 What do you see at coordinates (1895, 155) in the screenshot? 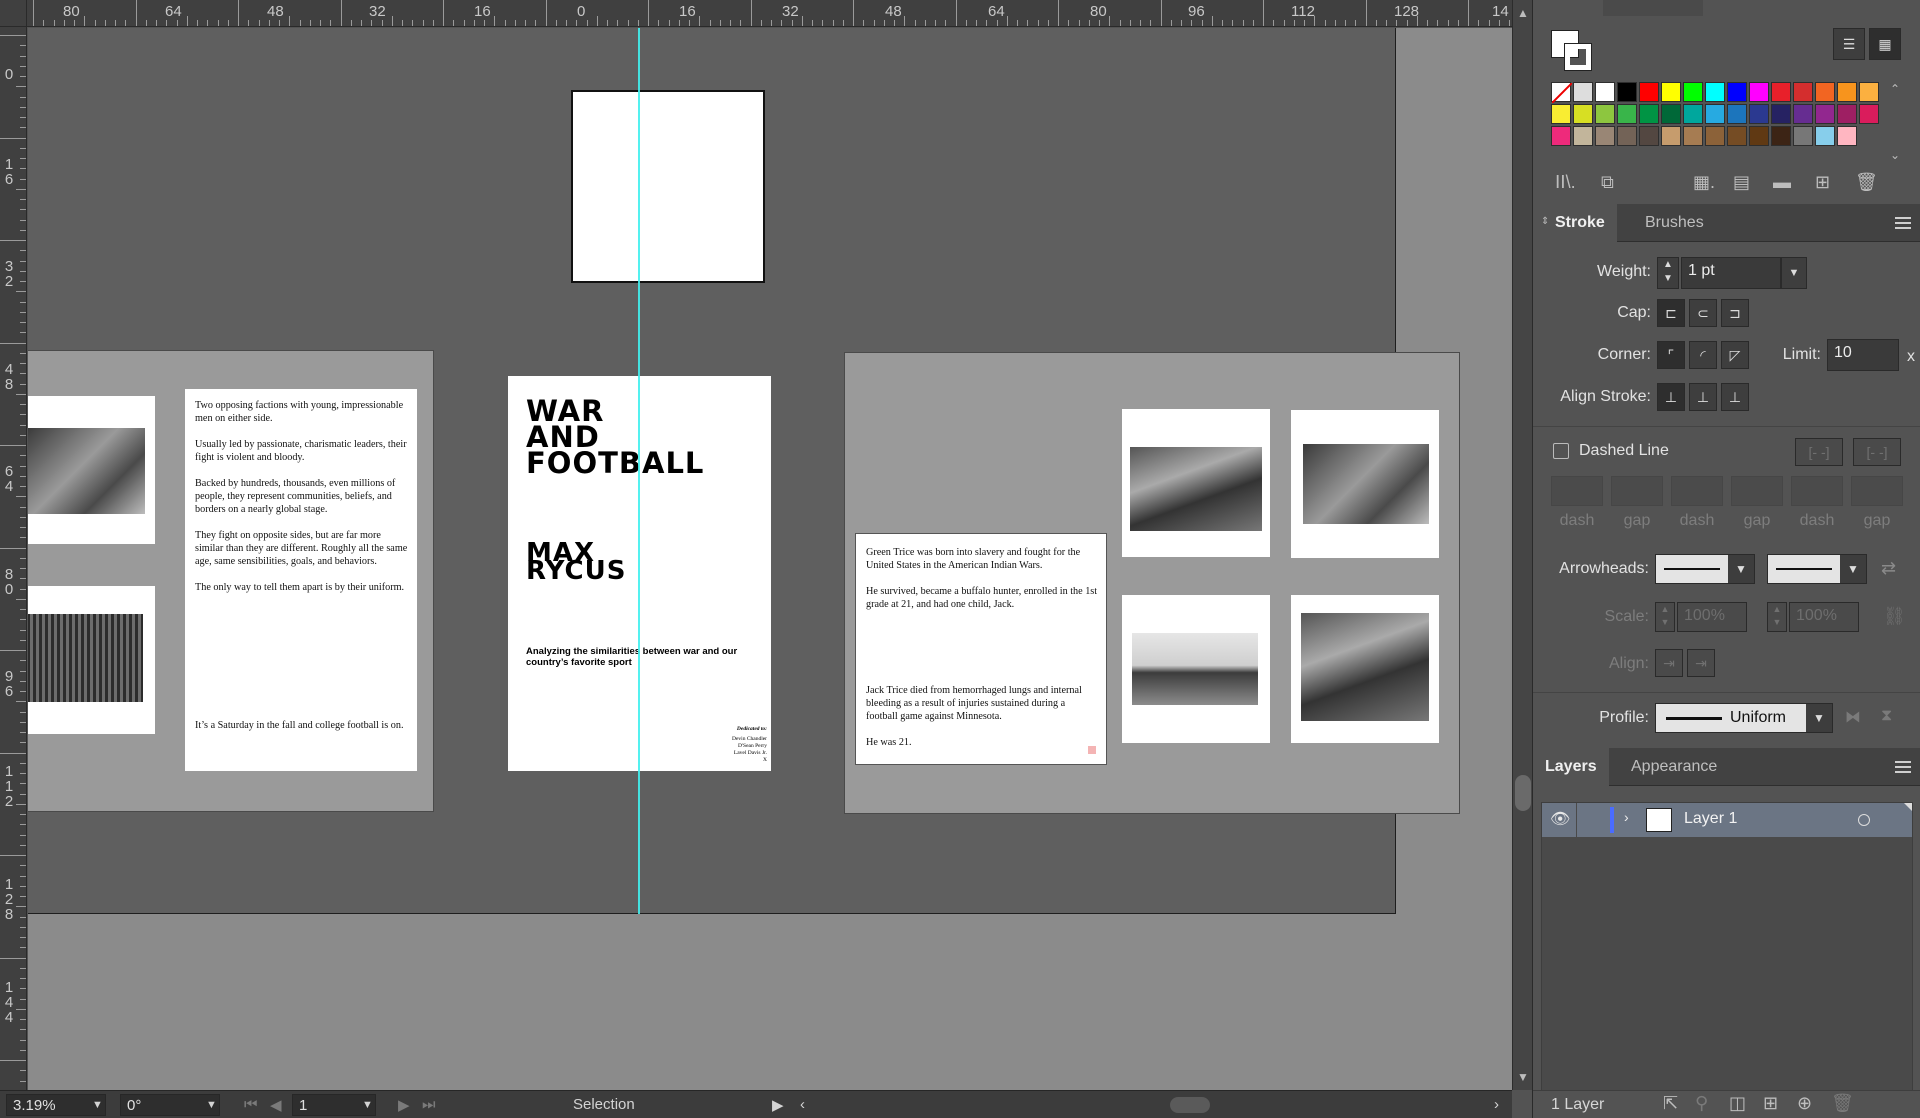
I see `scroll-down-icon: ⌄` at bounding box center [1895, 155].